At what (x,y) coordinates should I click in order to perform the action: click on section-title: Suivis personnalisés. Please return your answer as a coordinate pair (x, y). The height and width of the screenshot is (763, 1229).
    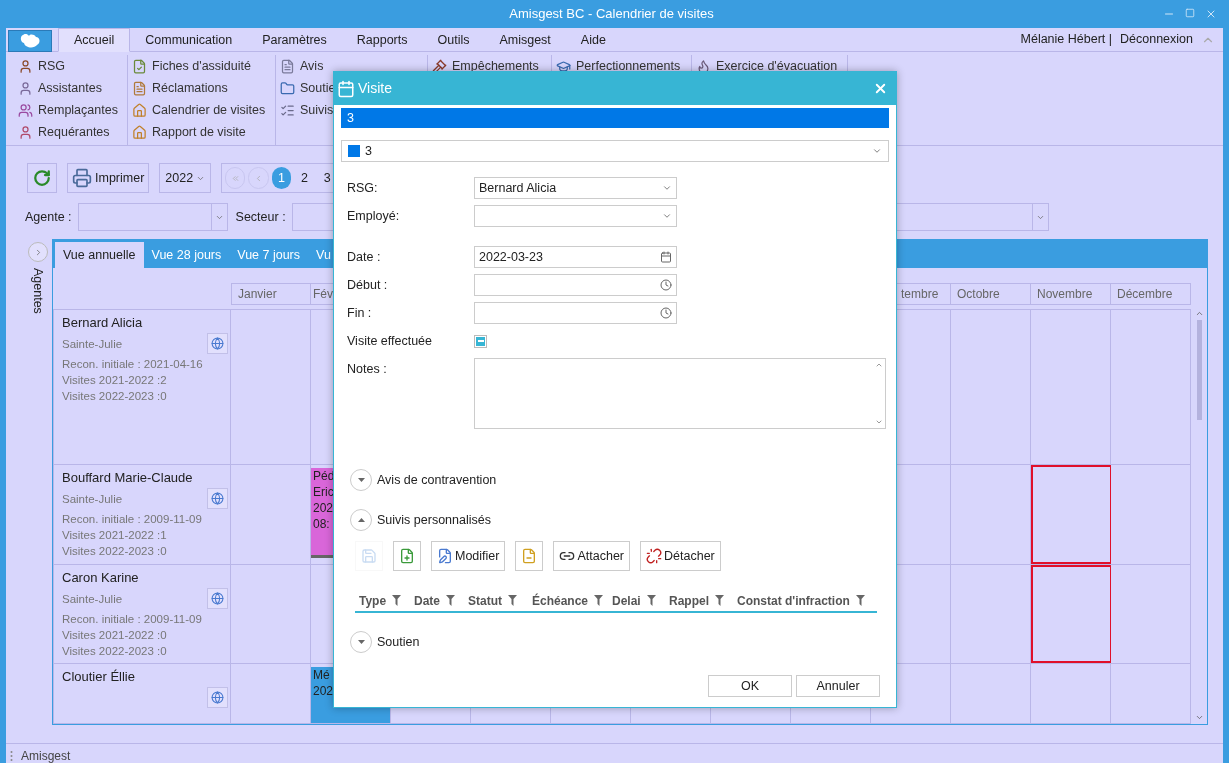
    Looking at the image, I should click on (434, 520).